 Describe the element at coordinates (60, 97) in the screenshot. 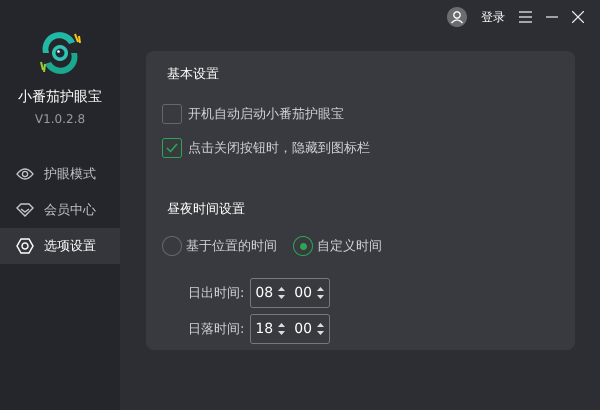

I see `app-name: 小番茄护眼宝` at that location.